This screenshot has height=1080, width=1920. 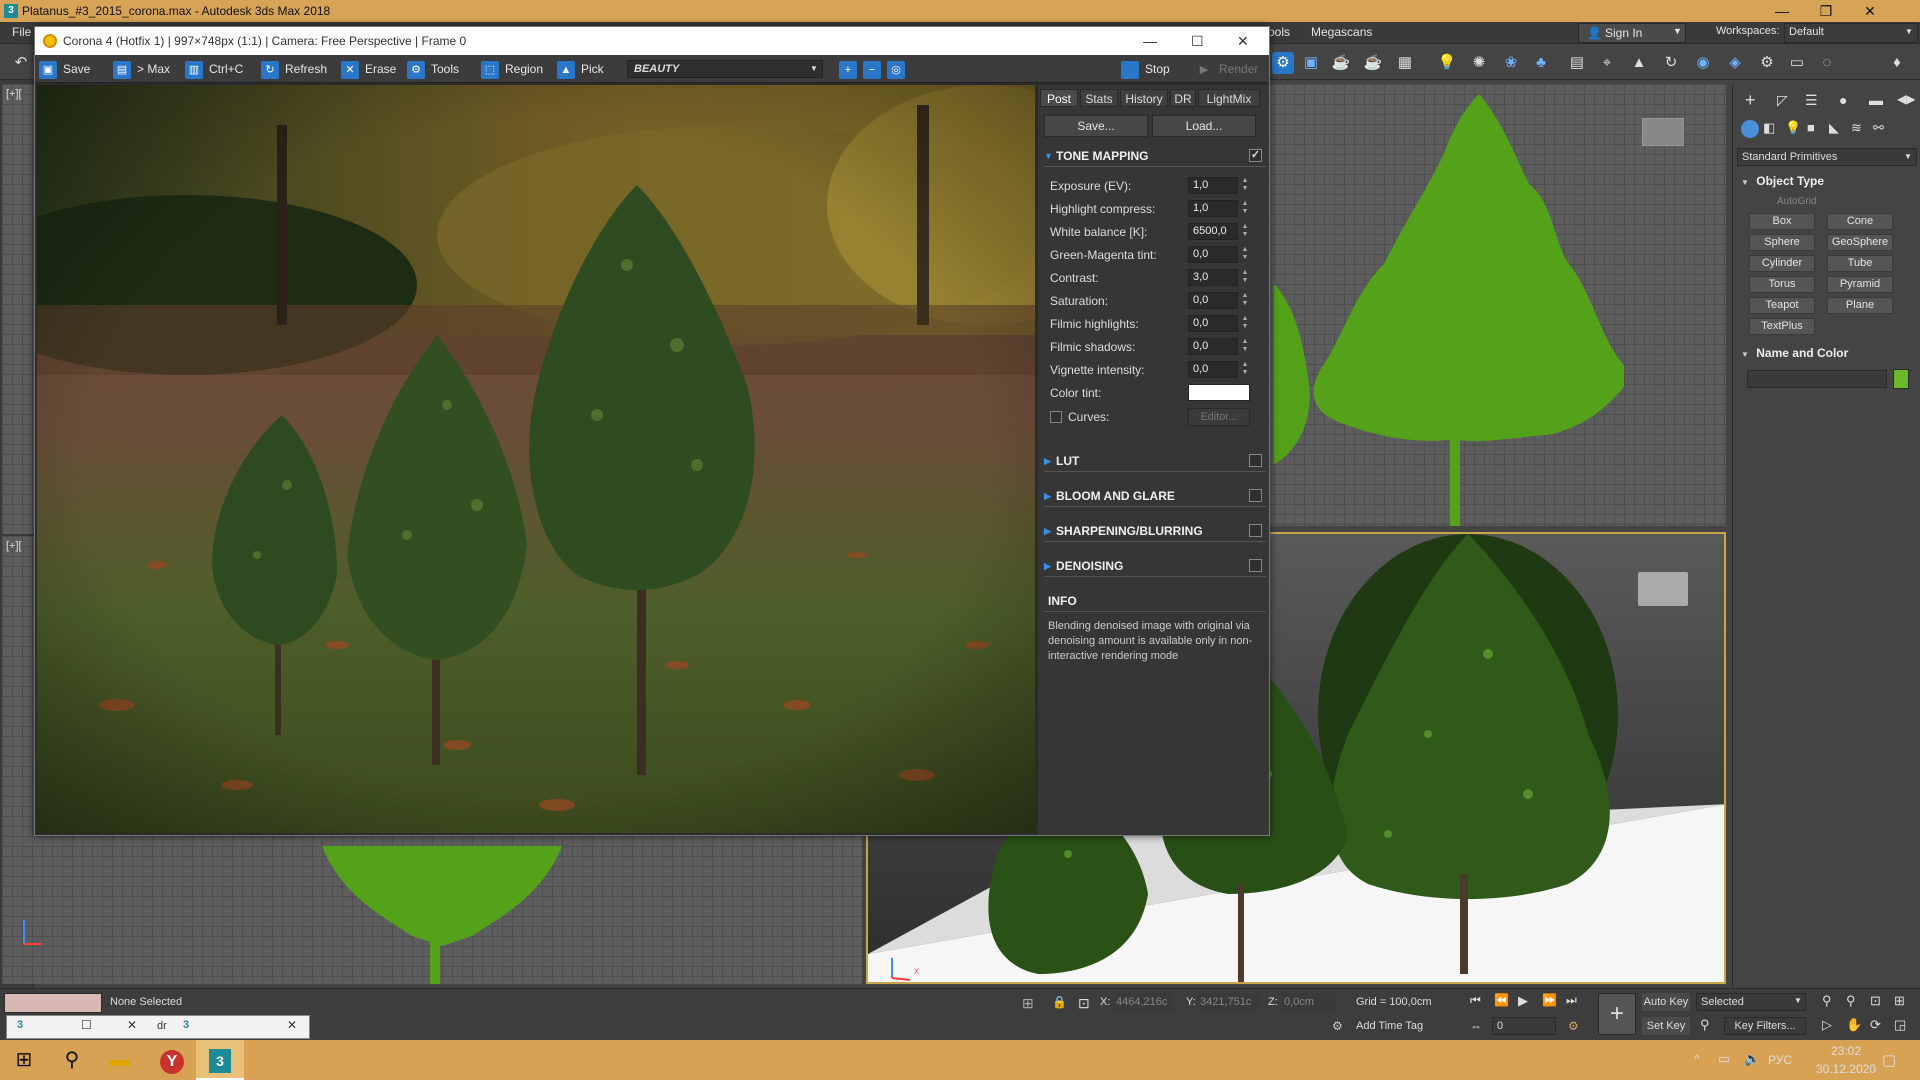 I want to click on maximize-viewport-icon: ◲, so click(x=1900, y=1025).